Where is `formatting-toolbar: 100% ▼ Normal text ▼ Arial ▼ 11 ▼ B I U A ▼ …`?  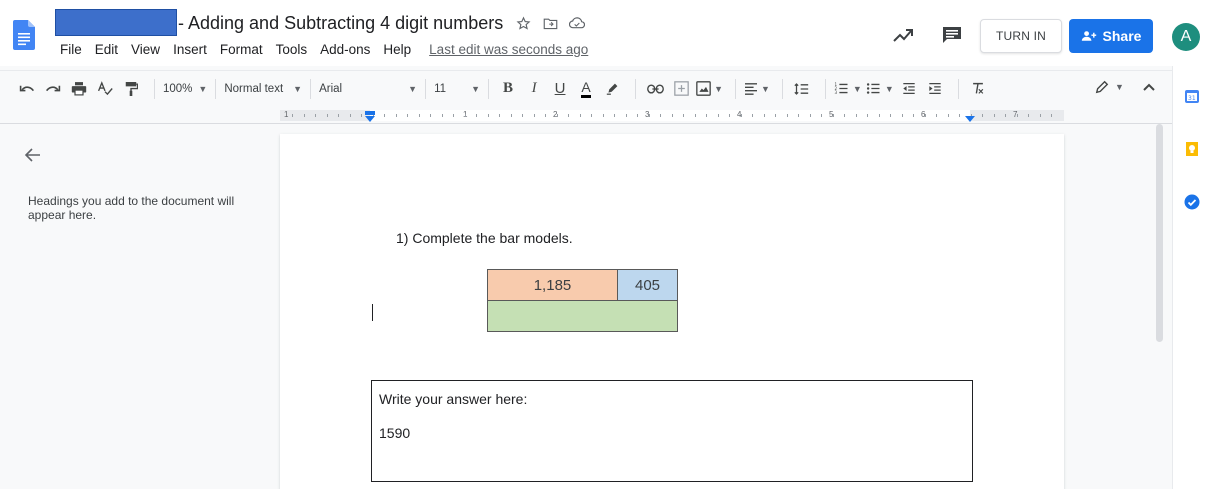 formatting-toolbar: 100% ▼ Normal text ▼ Arial ▼ 11 ▼ B I U A ▼ … is located at coordinates (586, 88).